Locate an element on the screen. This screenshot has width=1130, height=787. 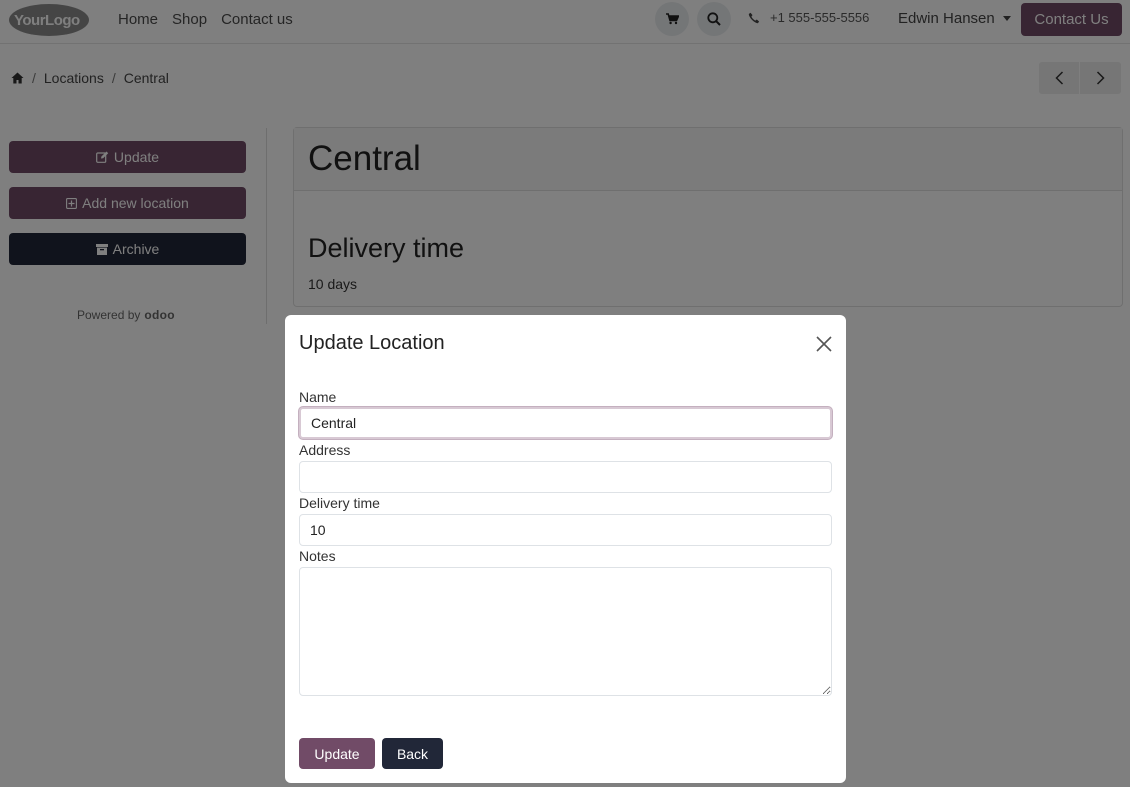
close-icon is located at coordinates (824, 344).